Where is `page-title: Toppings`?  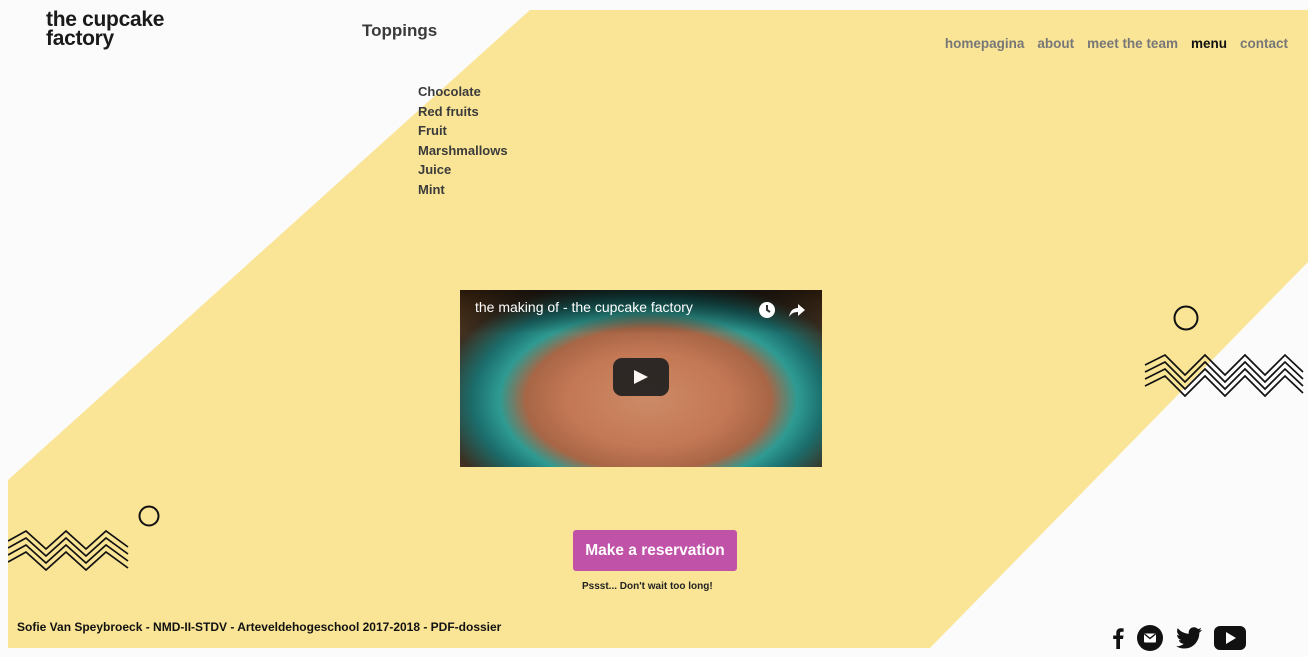
page-title: Toppings is located at coordinates (400, 30).